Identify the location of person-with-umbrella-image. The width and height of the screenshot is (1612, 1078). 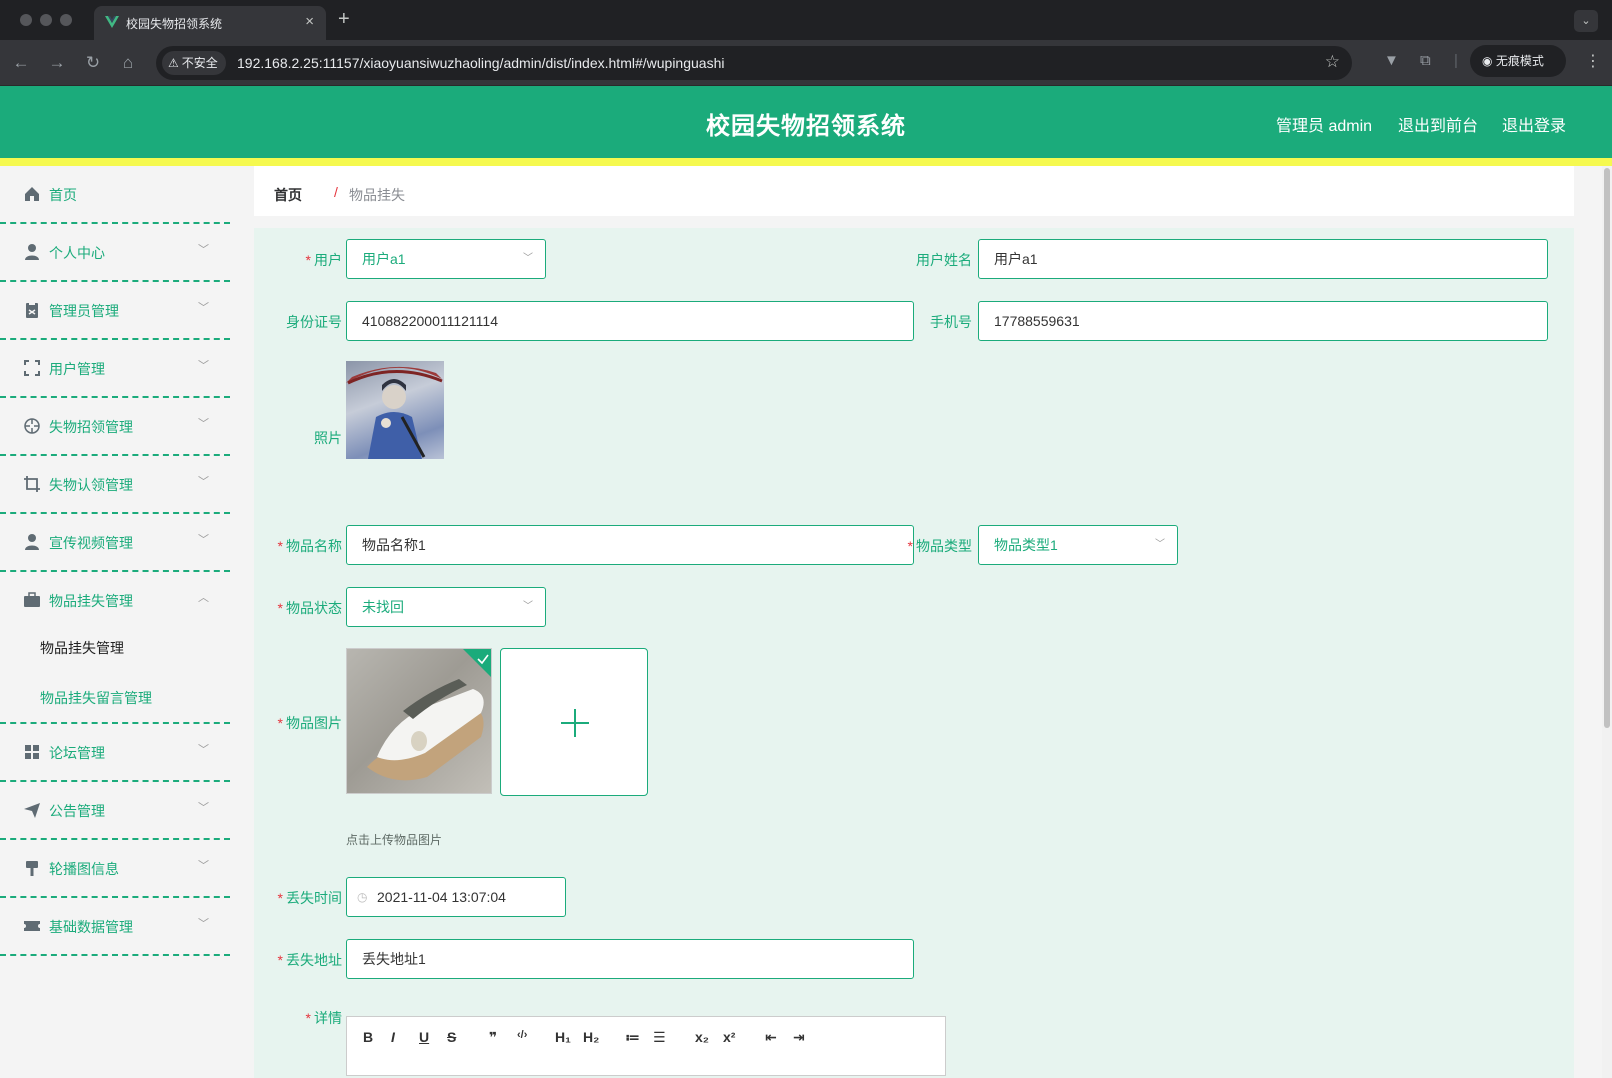
(394, 412).